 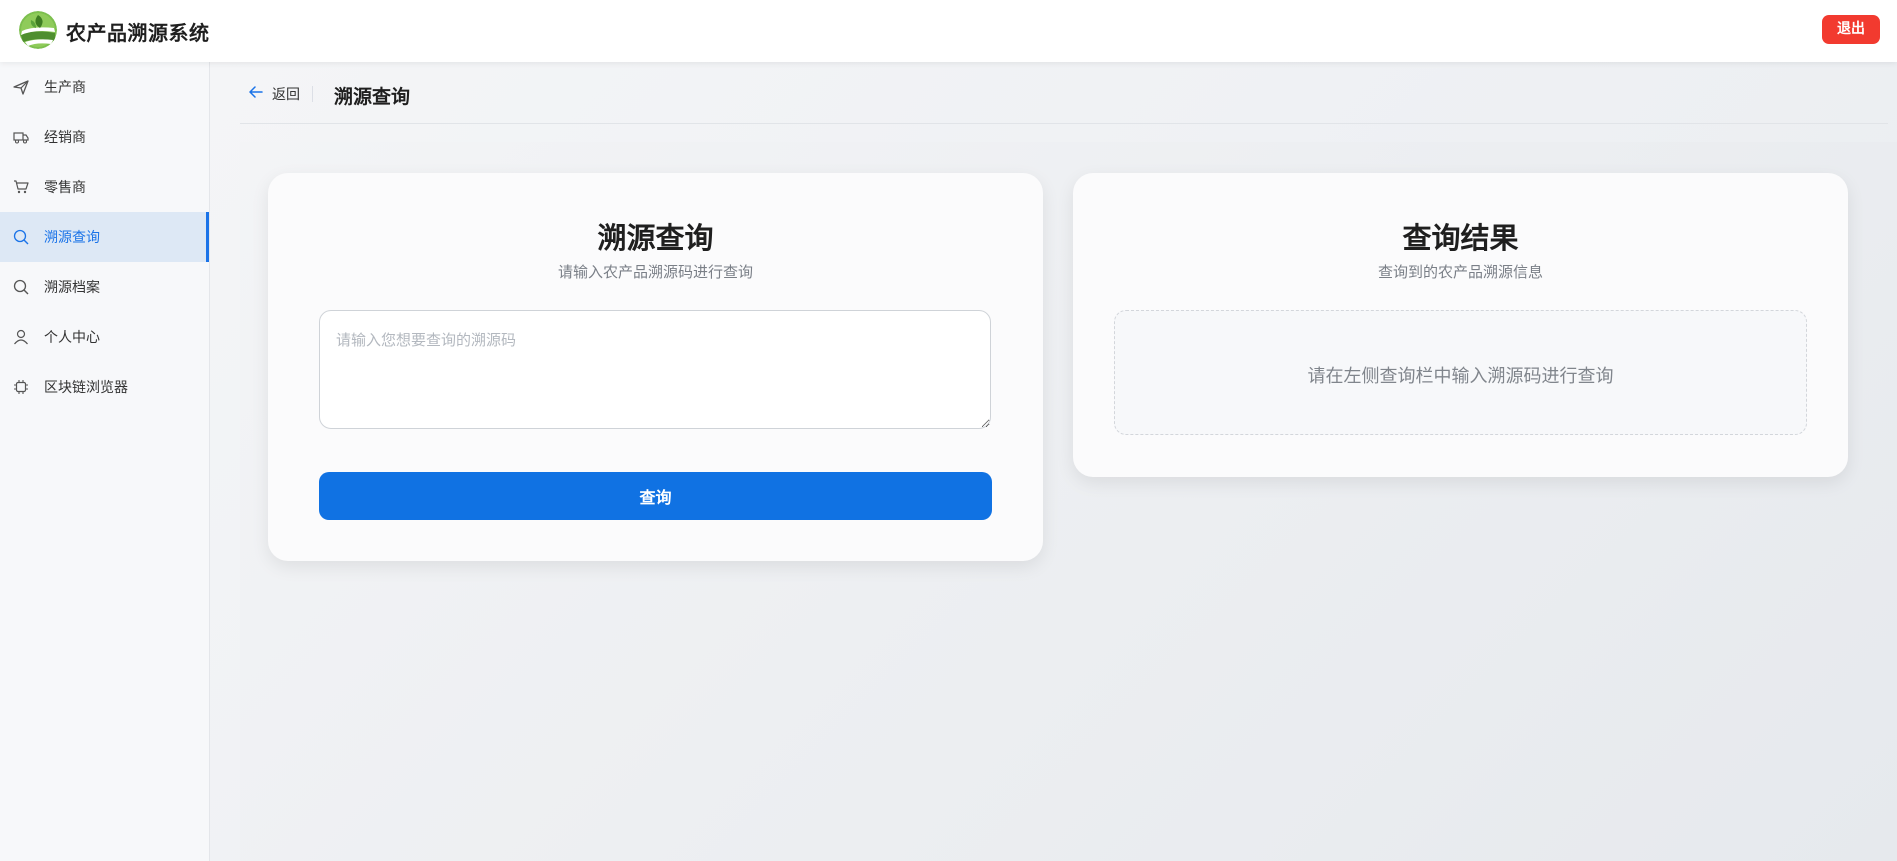 I want to click on sidebar-item-trace-archive: 溯源档案, so click(x=104, y=287).